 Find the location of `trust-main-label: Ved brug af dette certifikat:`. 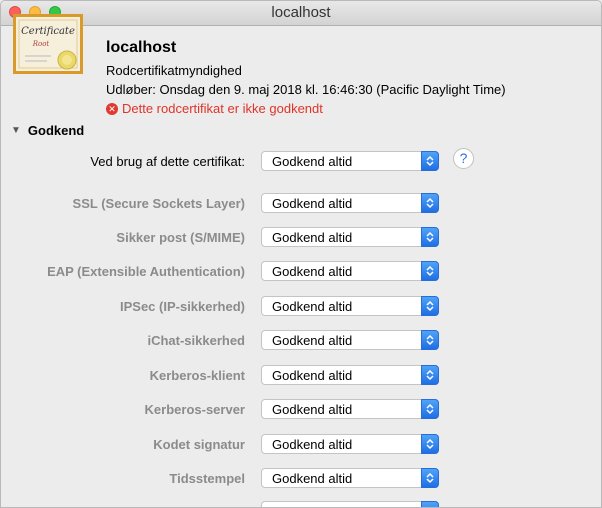

trust-main-label: Ved brug af dette certifikat: is located at coordinates (167, 161).